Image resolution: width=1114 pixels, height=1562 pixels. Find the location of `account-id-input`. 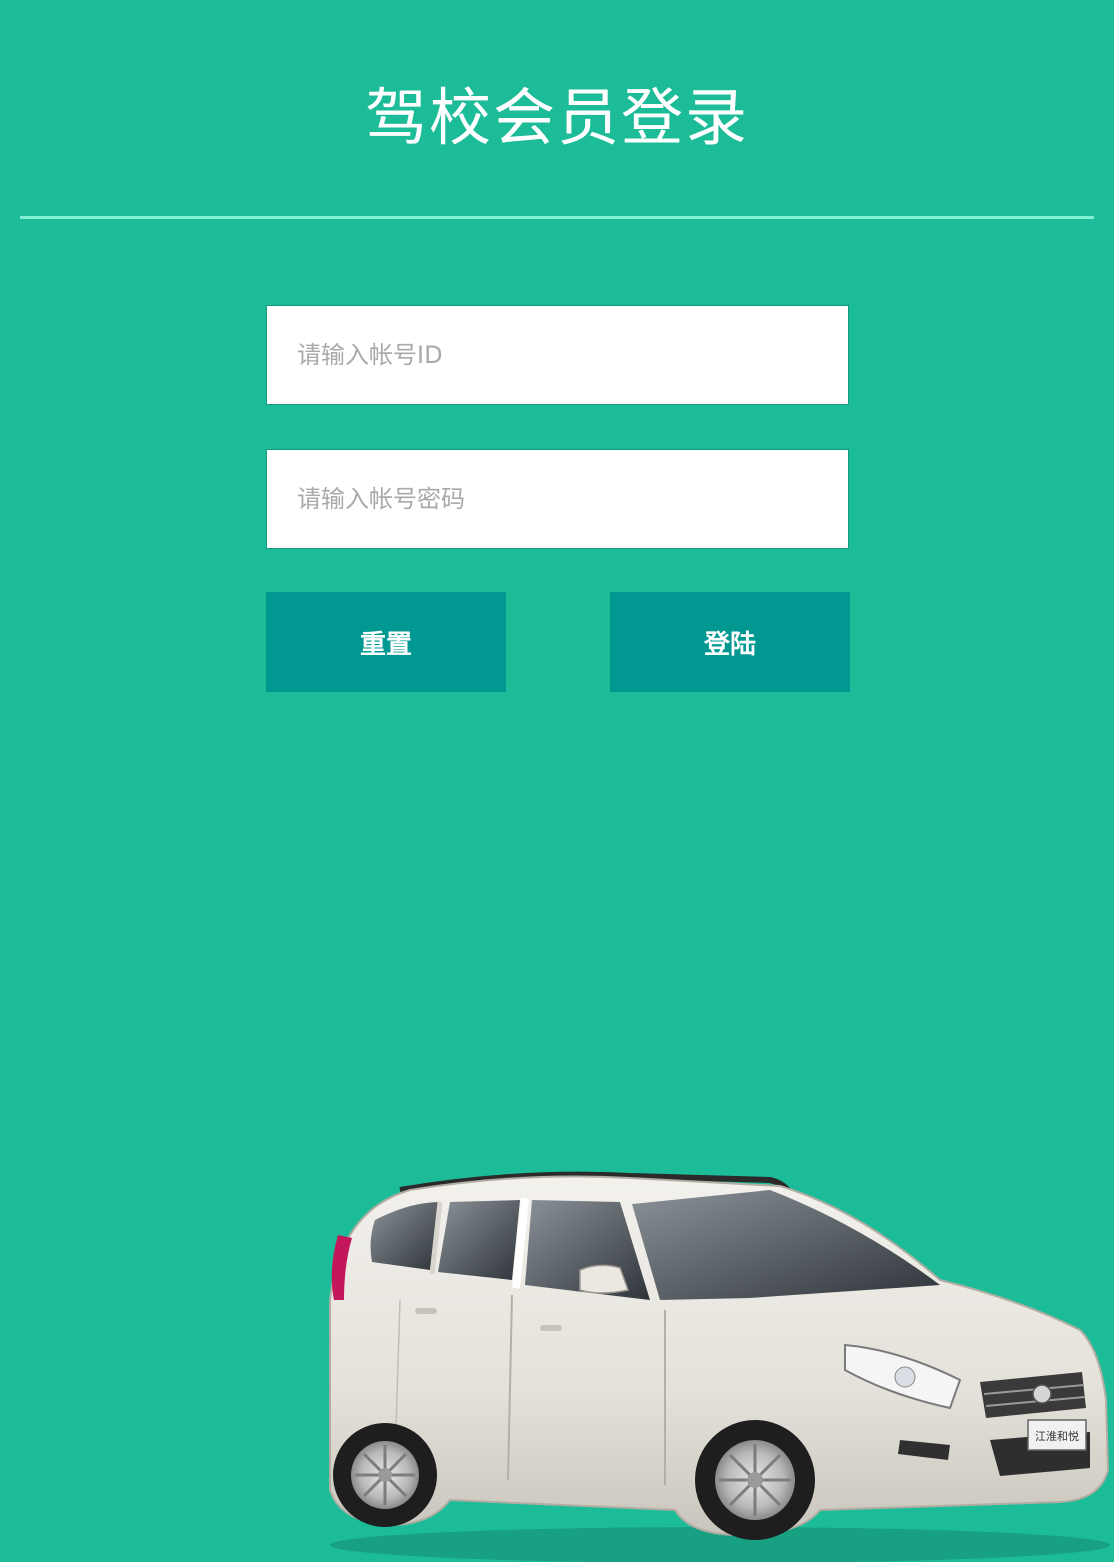

account-id-input is located at coordinates (557, 355).